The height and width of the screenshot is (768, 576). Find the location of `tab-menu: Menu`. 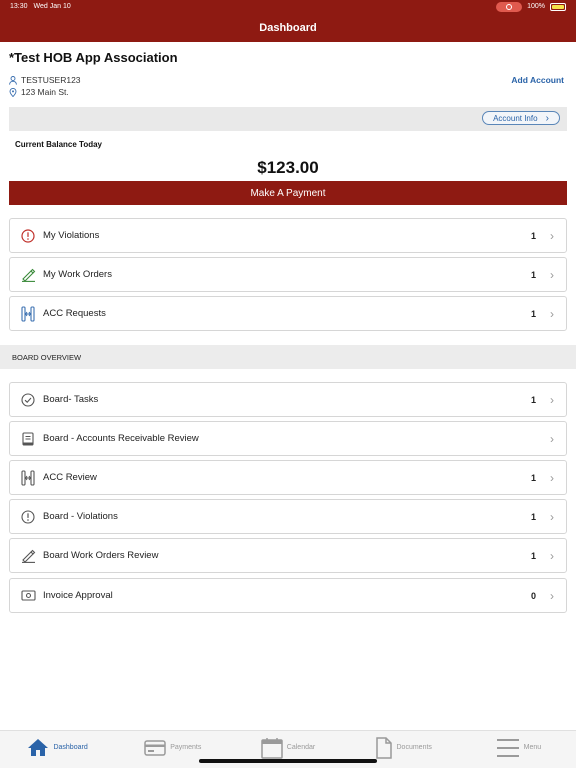

tab-menu: Menu is located at coordinates (518, 749).